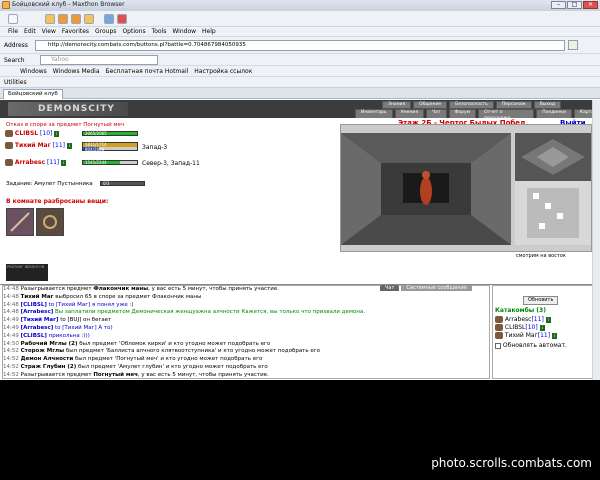  What do you see at coordinates (65, 125) in the screenshot?
I see `notice-text: Отказ в споре за предмет Погнутый меч` at bounding box center [65, 125].